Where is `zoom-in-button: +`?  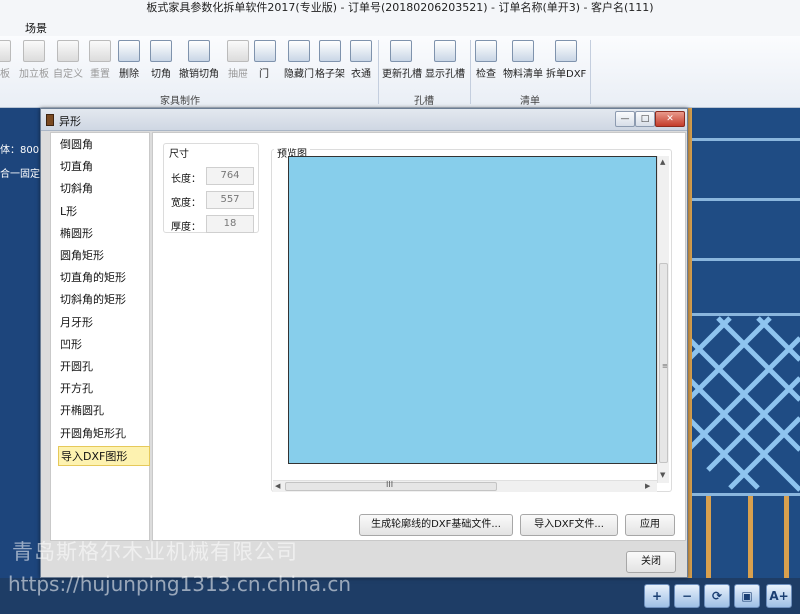 zoom-in-button: + is located at coordinates (657, 596).